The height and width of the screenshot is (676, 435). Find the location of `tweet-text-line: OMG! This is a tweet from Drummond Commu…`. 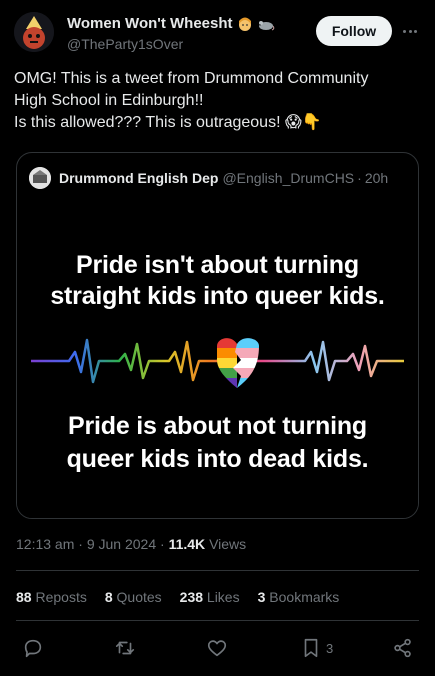

tweet-text-line: OMG! This is a tweet from Drummond Commu… is located at coordinates (191, 78).